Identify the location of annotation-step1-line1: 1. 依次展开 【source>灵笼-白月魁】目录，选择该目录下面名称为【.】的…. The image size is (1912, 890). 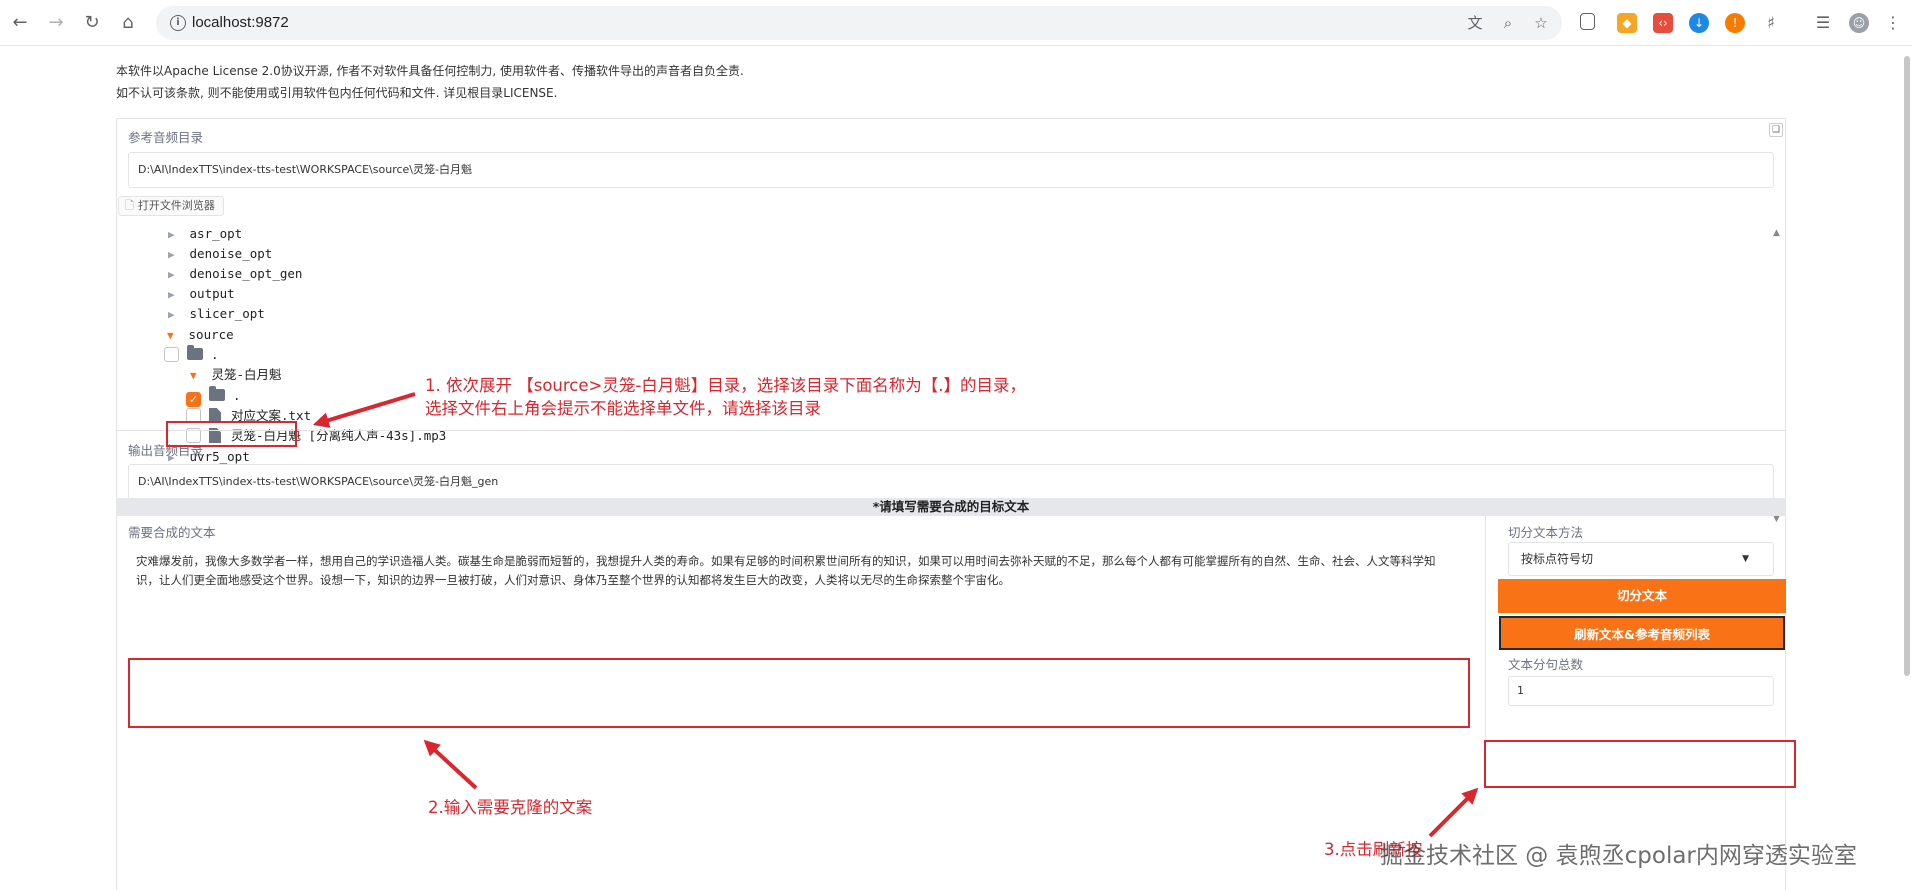
(726, 385).